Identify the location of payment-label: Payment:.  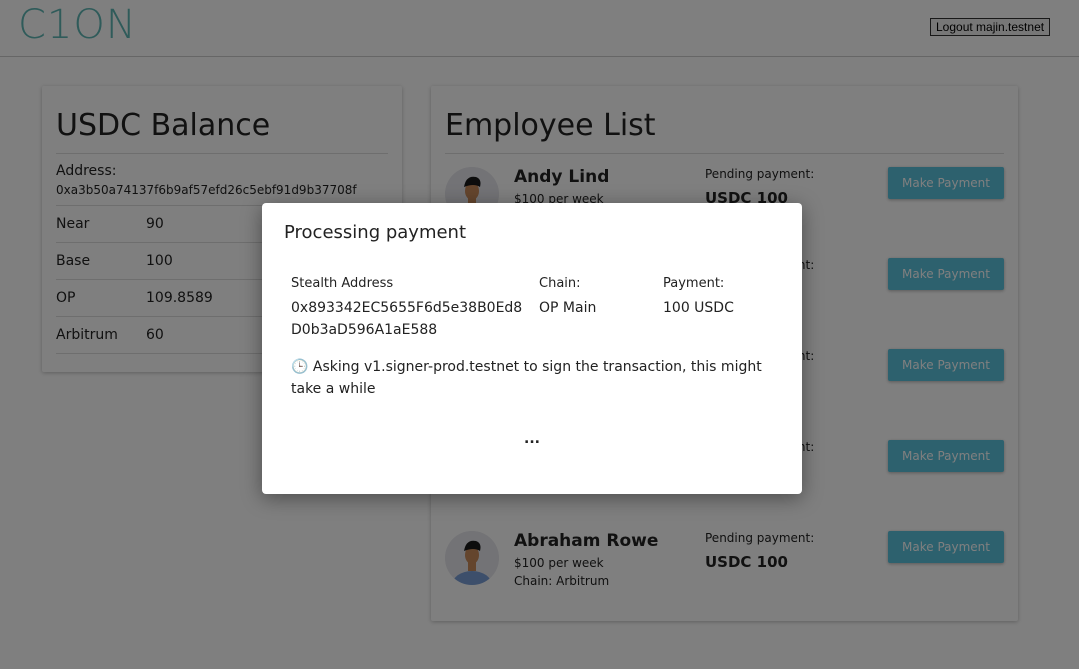
(694, 283).